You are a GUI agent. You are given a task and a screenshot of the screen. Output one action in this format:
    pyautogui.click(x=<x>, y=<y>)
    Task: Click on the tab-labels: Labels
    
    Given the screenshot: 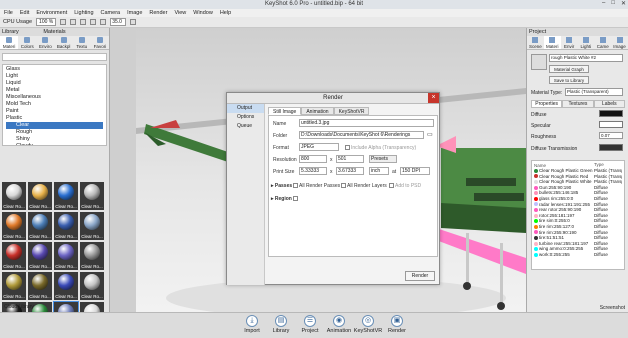 What is the action you would take?
    pyautogui.click(x=609, y=104)
    